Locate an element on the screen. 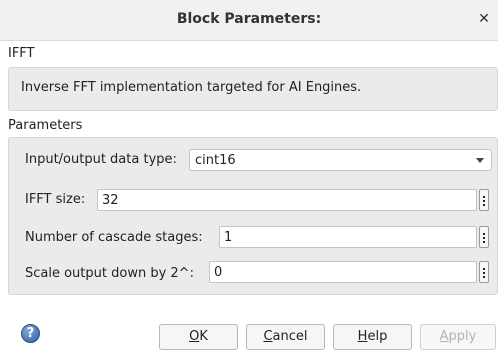  data-type-value: cint16 is located at coordinates (215, 160).